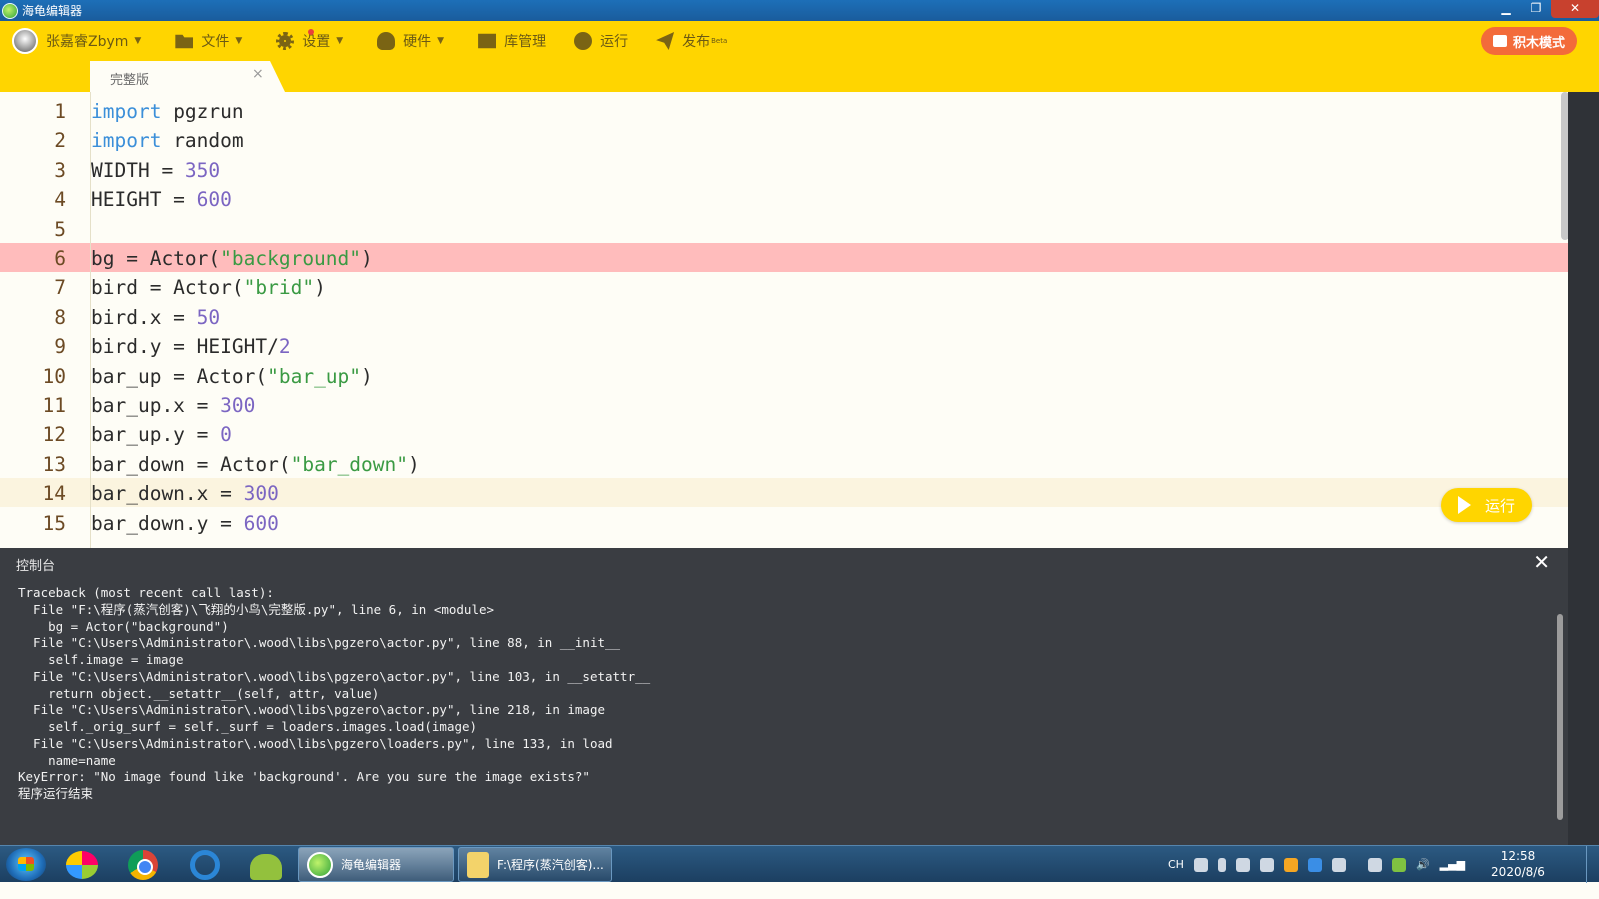 The height and width of the screenshot is (899, 1599). Describe the element at coordinates (784, 110) in the screenshot. I see `code-line: 1 import pgzrun` at that location.